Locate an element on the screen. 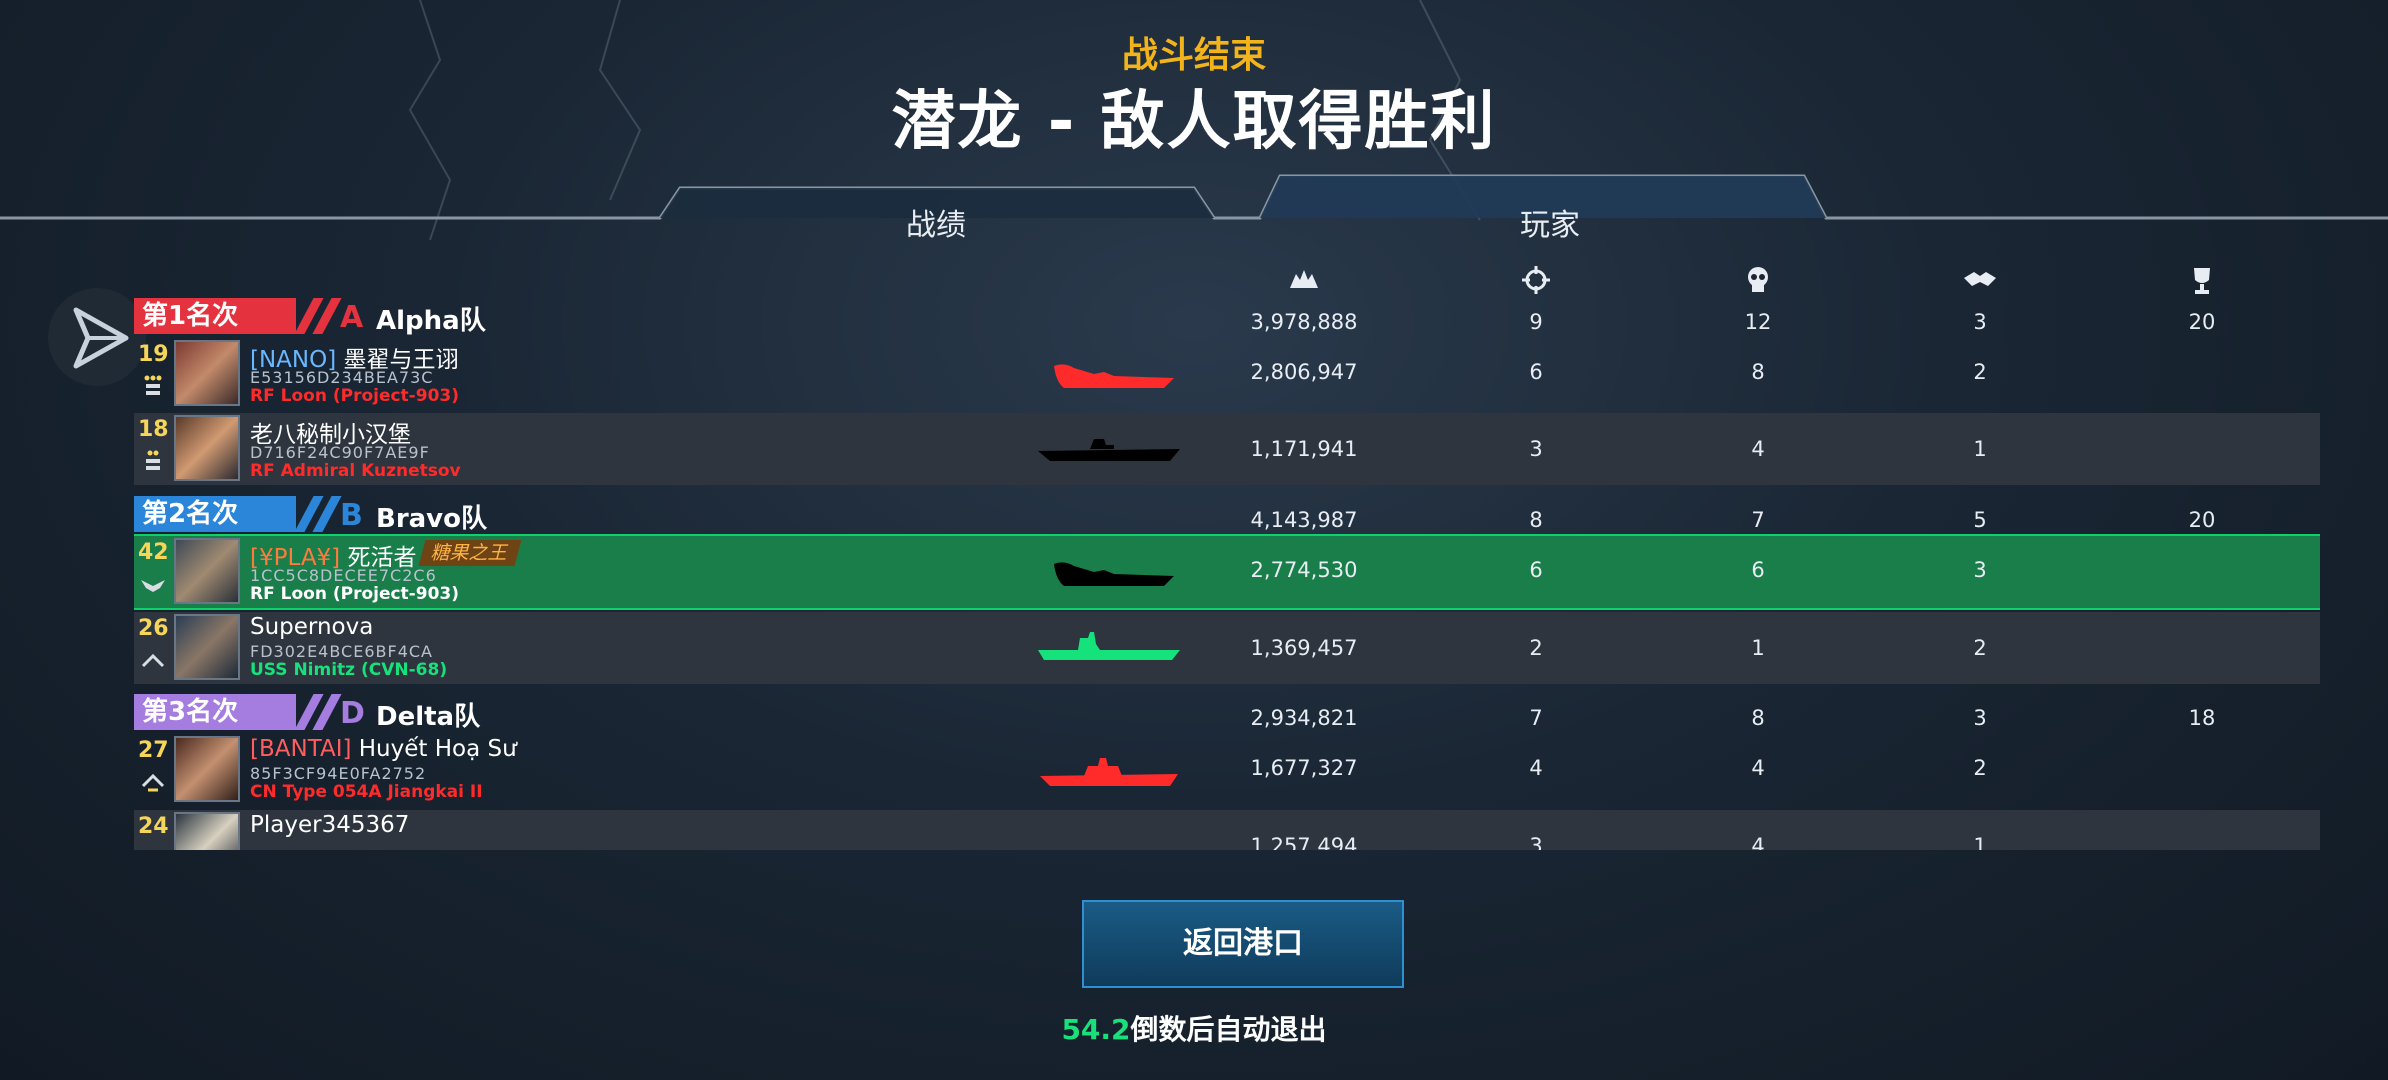 Image resolution: width=2388 pixels, height=1080 pixels. player-level: 27 is located at coordinates (153, 750).